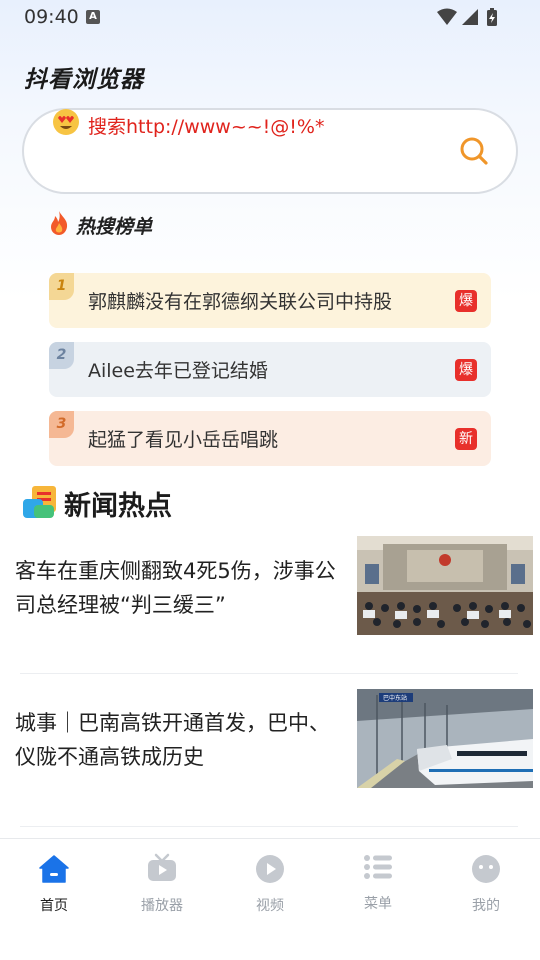  Describe the element at coordinates (445, 738) in the screenshot. I see `news-thumbnail-train: 巴中东站` at that location.